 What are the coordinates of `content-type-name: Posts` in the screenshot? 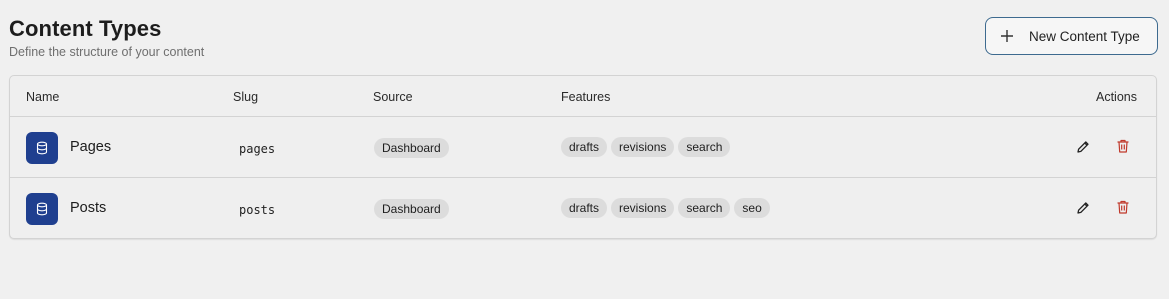 It's located at (88, 208).